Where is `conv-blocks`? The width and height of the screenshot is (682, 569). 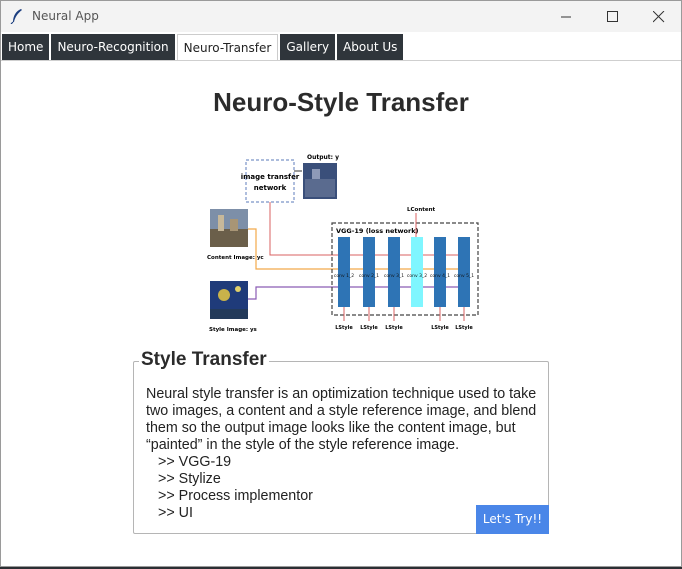
conv-blocks is located at coordinates (404, 272).